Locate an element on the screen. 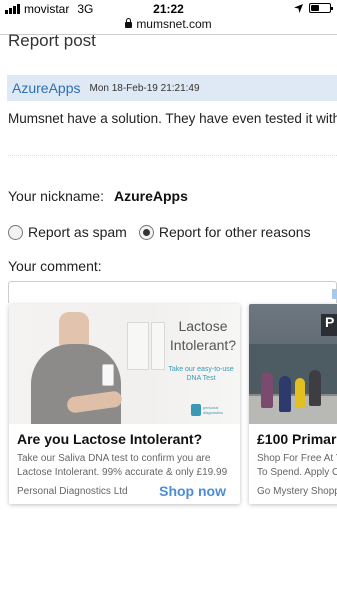  ad-description-line: Shop For Free At Y is located at coordinates (297, 458).